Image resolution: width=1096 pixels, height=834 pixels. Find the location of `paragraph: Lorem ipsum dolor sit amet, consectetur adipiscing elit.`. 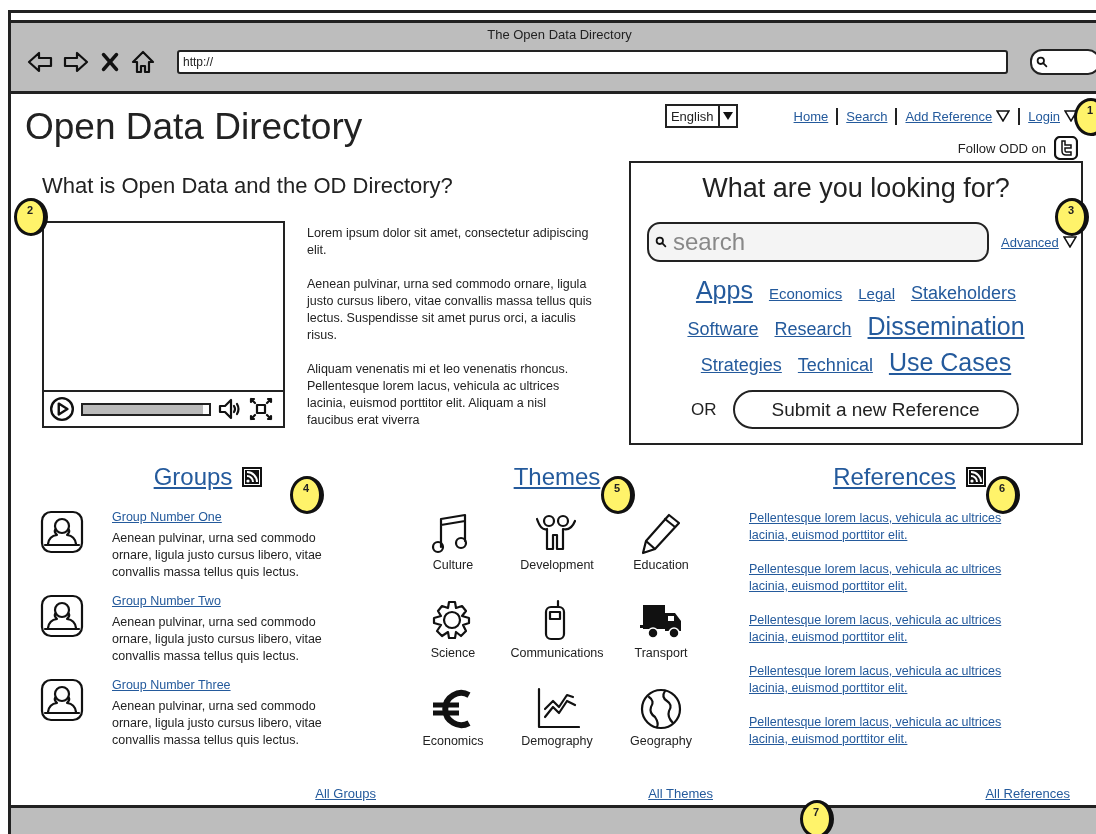

paragraph: Lorem ipsum dolor sit amet, consectetur adipiscing elit. is located at coordinates (448, 242).